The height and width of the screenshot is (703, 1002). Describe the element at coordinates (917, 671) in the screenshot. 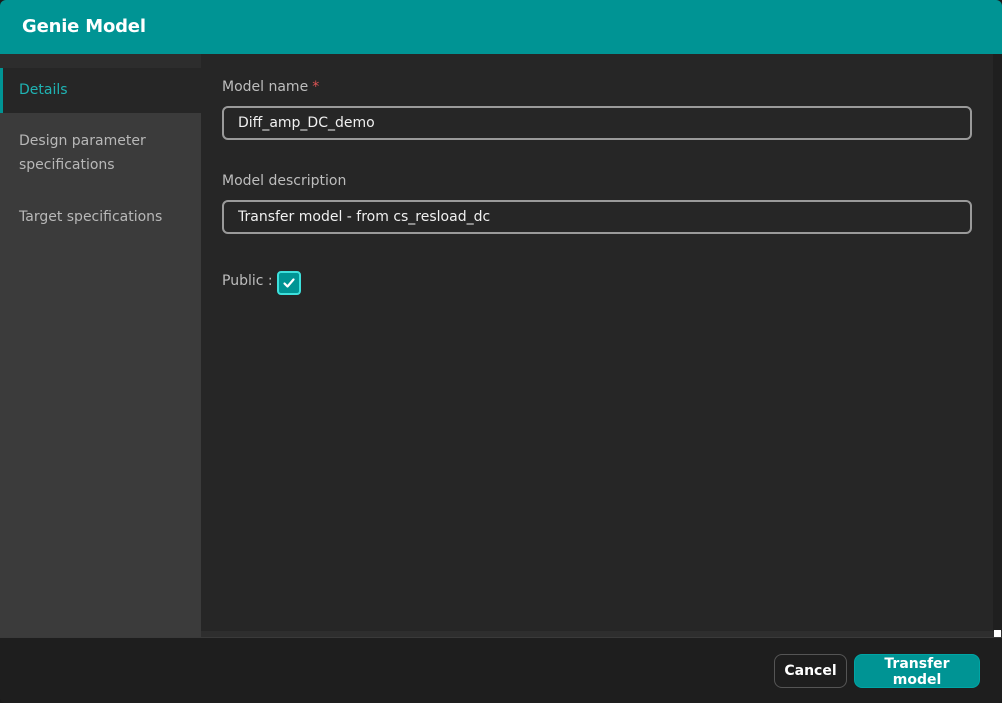

I see `transfer-model-button: Transfer model` at that location.